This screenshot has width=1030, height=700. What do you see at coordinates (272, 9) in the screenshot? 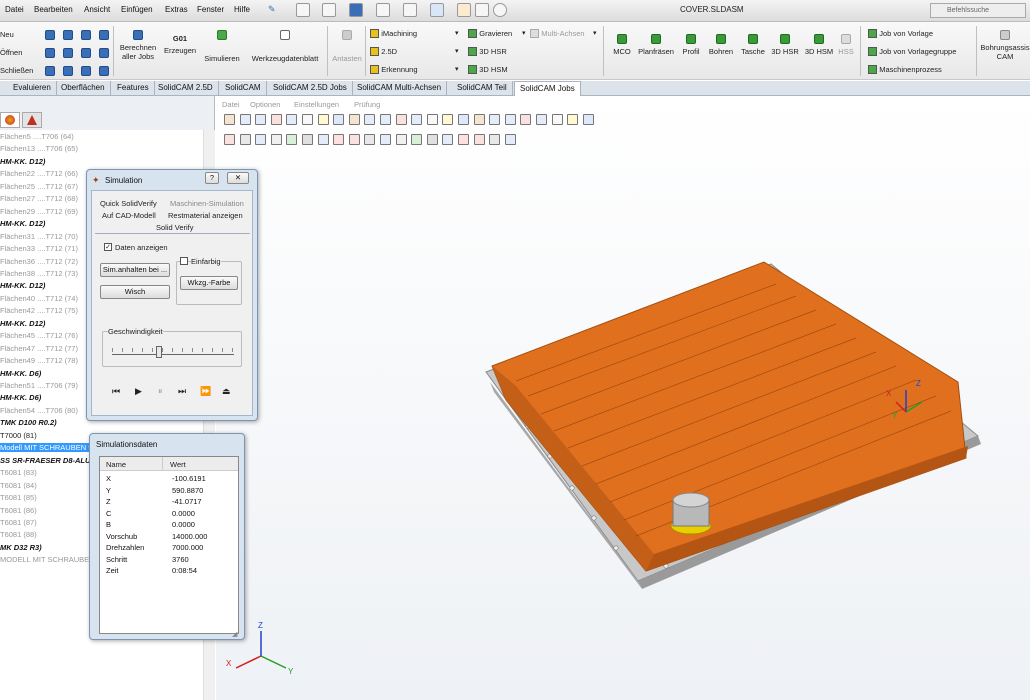
I see `pin-icon: ✎` at bounding box center [272, 9].